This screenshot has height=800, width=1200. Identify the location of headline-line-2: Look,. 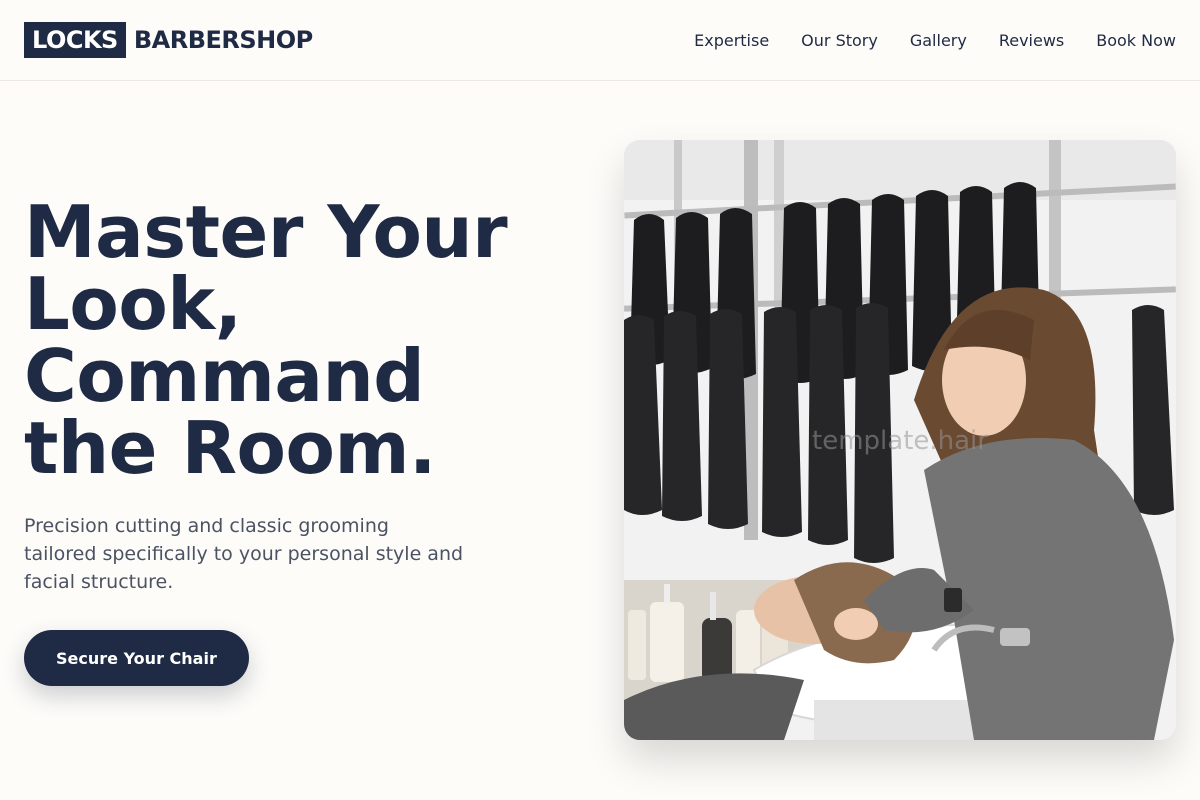
(133, 304).